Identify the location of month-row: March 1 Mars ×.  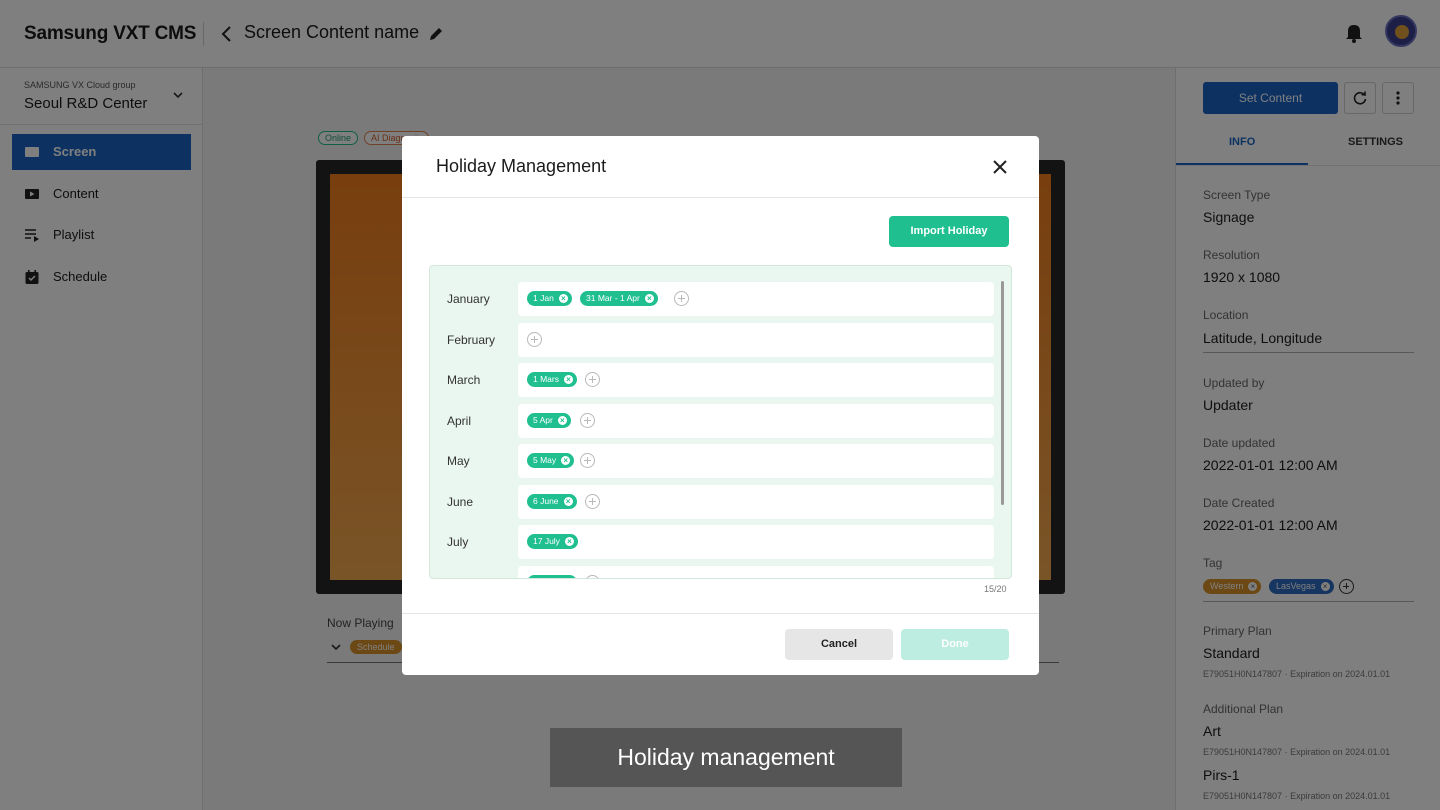
(712, 380).